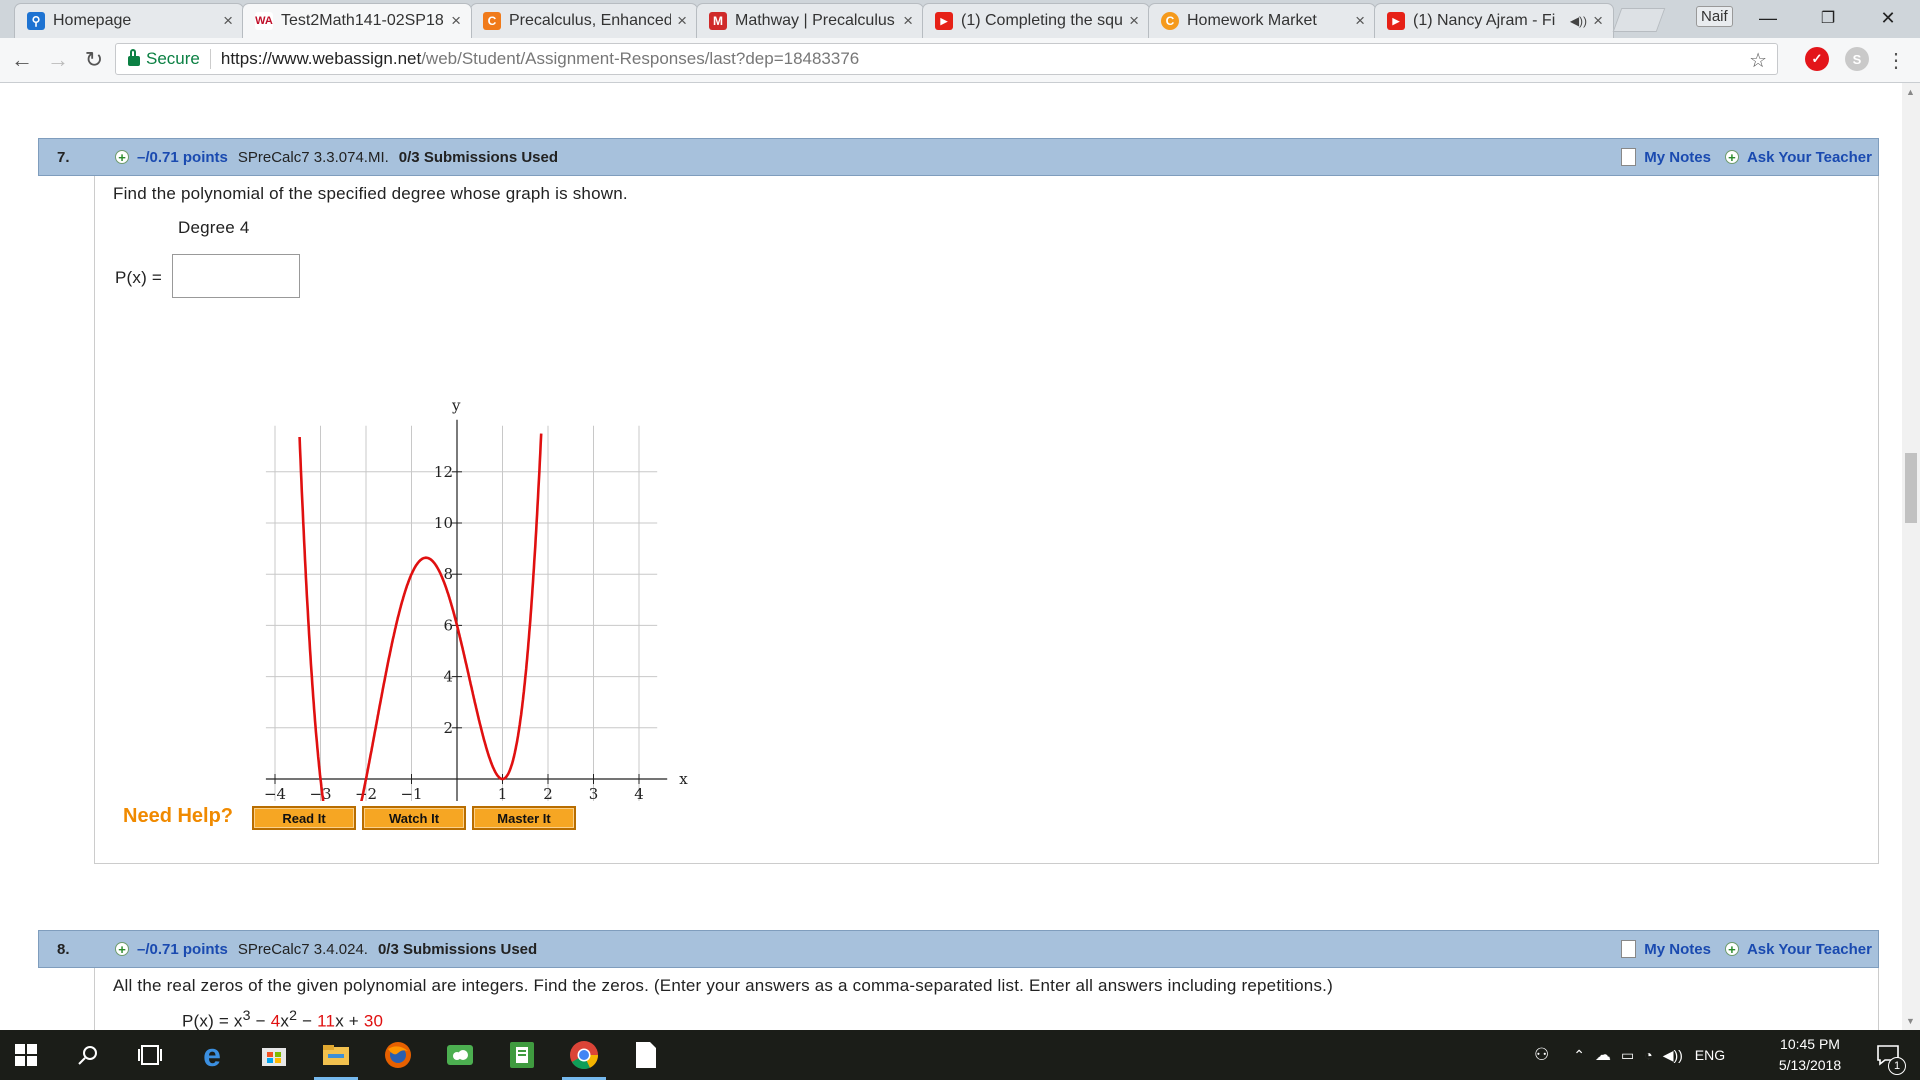 Image resolution: width=1920 pixels, height=1080 pixels. Describe the element at coordinates (1910, 1021) in the screenshot. I see `scroll-down-icon: ▼` at that location.